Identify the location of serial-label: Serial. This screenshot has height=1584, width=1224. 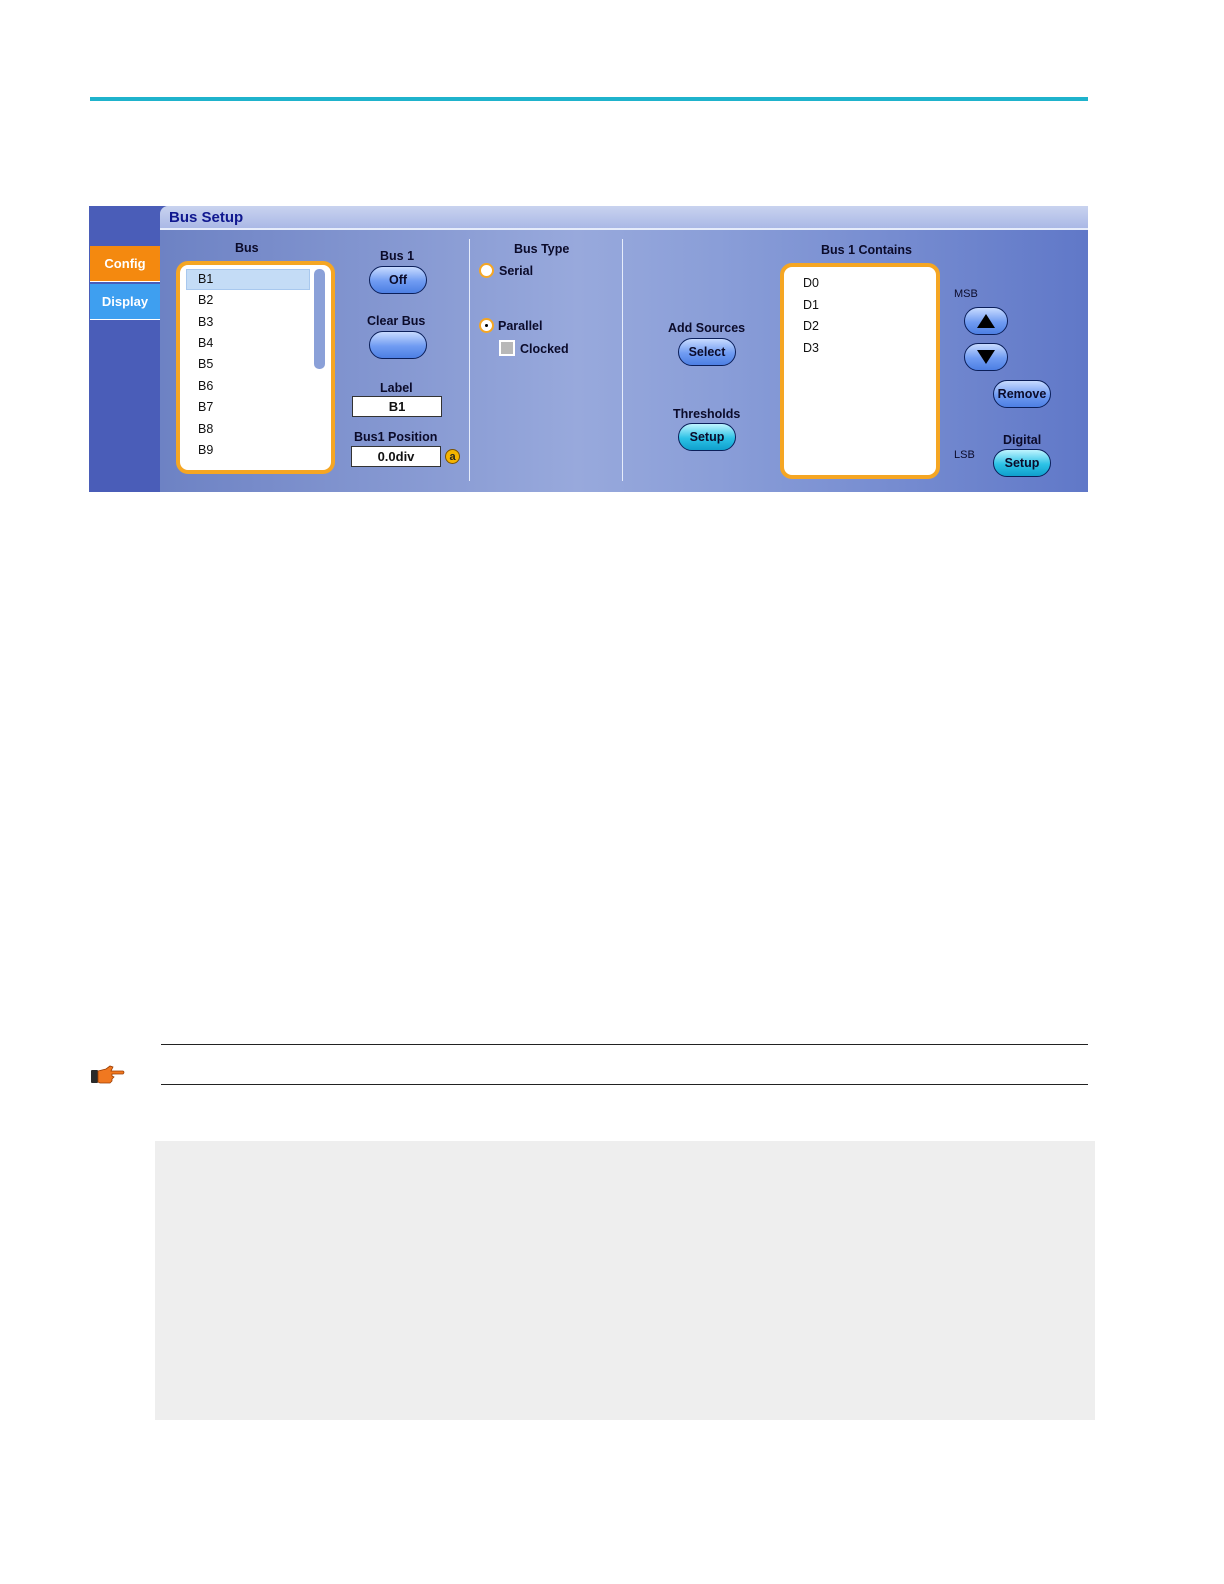
(516, 271).